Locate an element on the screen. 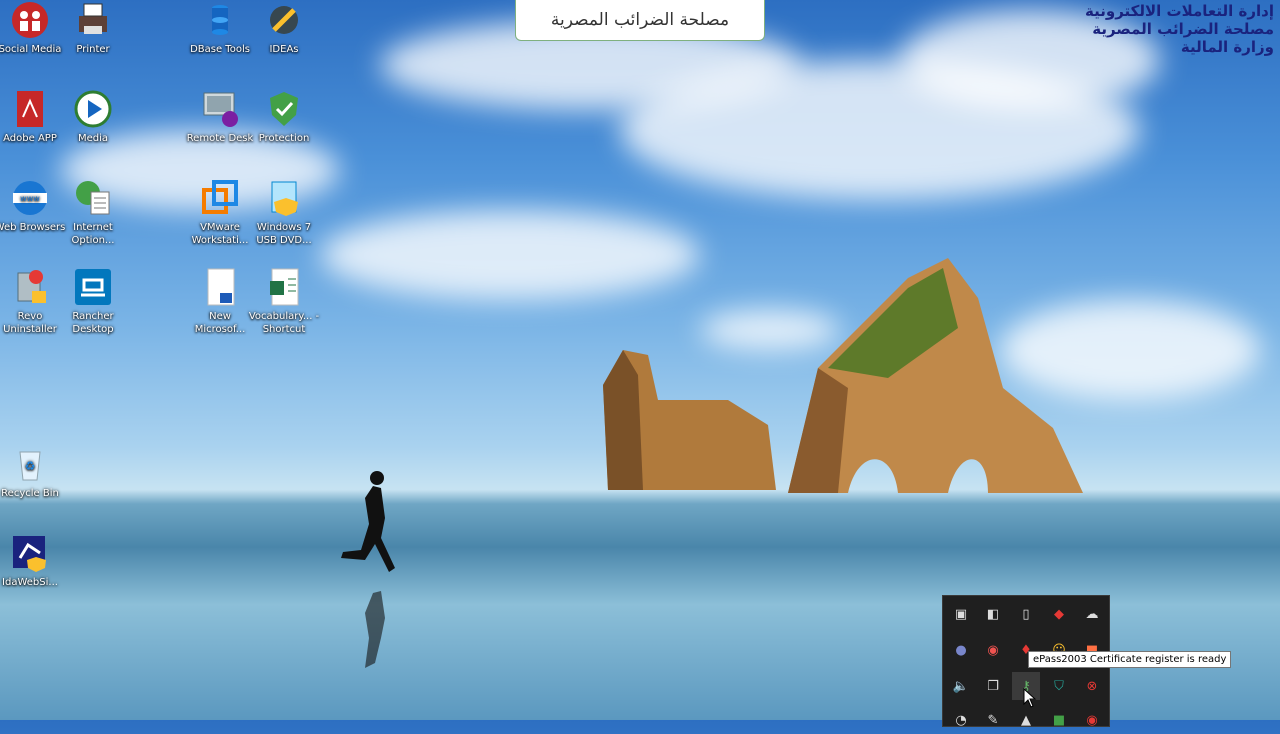 This screenshot has width=1280, height=734. tray-window-icon: ❐ is located at coordinates (993, 686).